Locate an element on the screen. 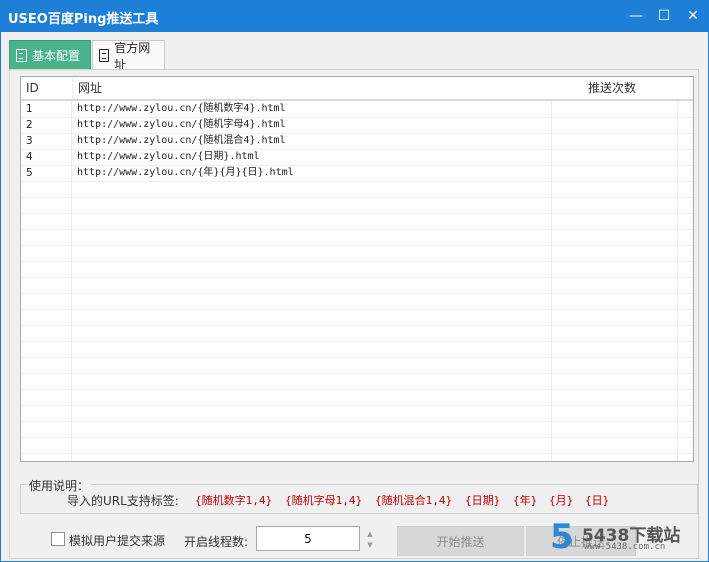  column-header-count: 推送次数 is located at coordinates (628, 88).